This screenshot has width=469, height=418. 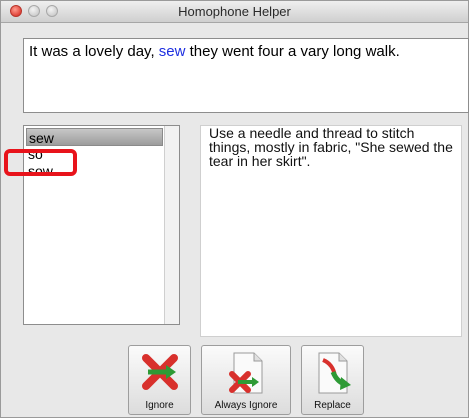 I want to click on replace-label: Replace, so click(x=332, y=405).